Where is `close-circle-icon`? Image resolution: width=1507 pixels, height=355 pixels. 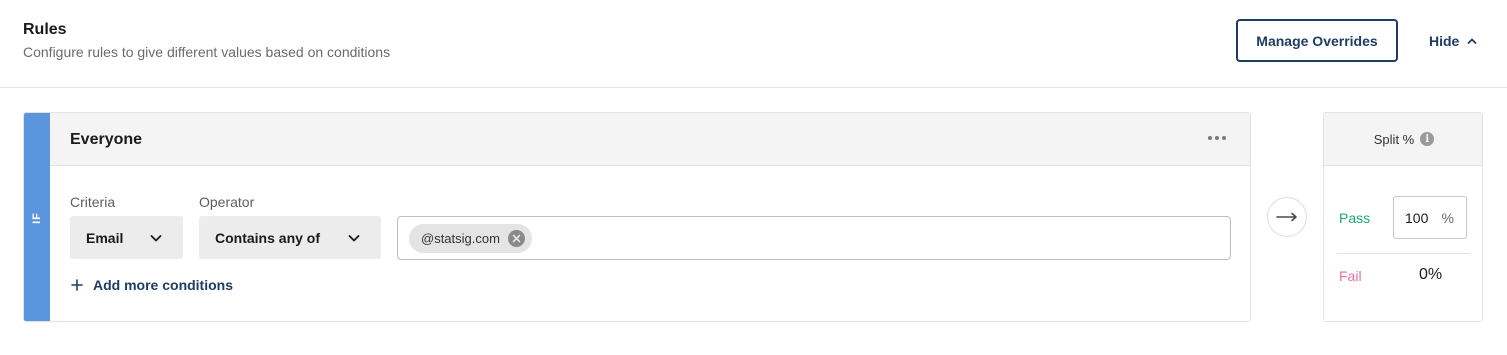 close-circle-icon is located at coordinates (516, 238).